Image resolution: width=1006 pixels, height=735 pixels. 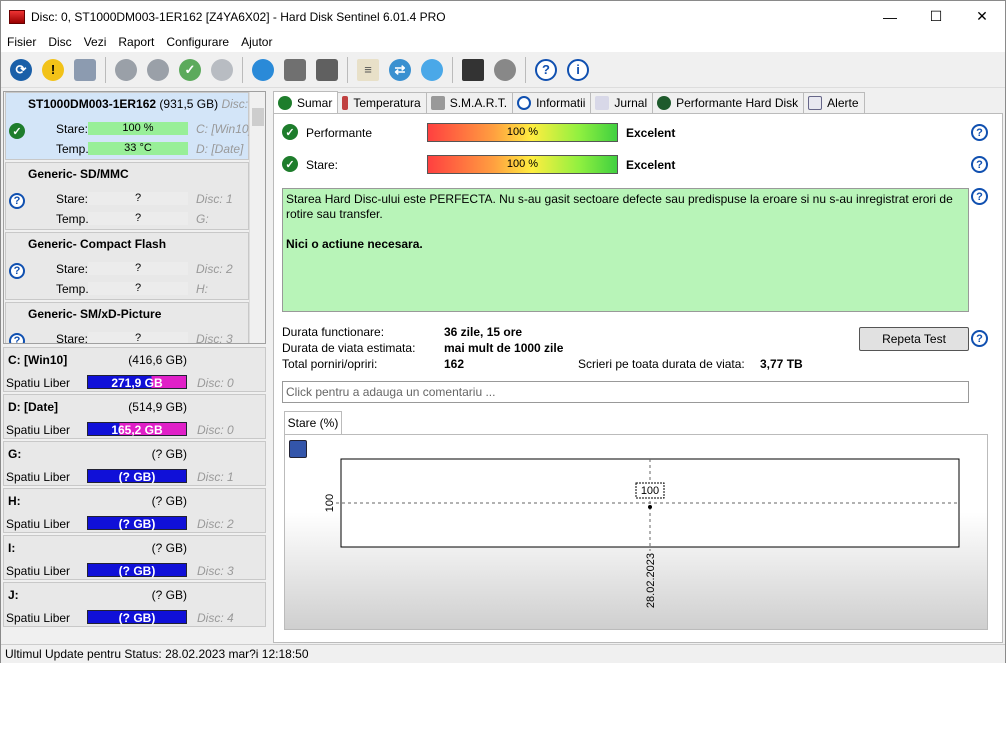 I want to click on globe-icon, so click(x=263, y=69).